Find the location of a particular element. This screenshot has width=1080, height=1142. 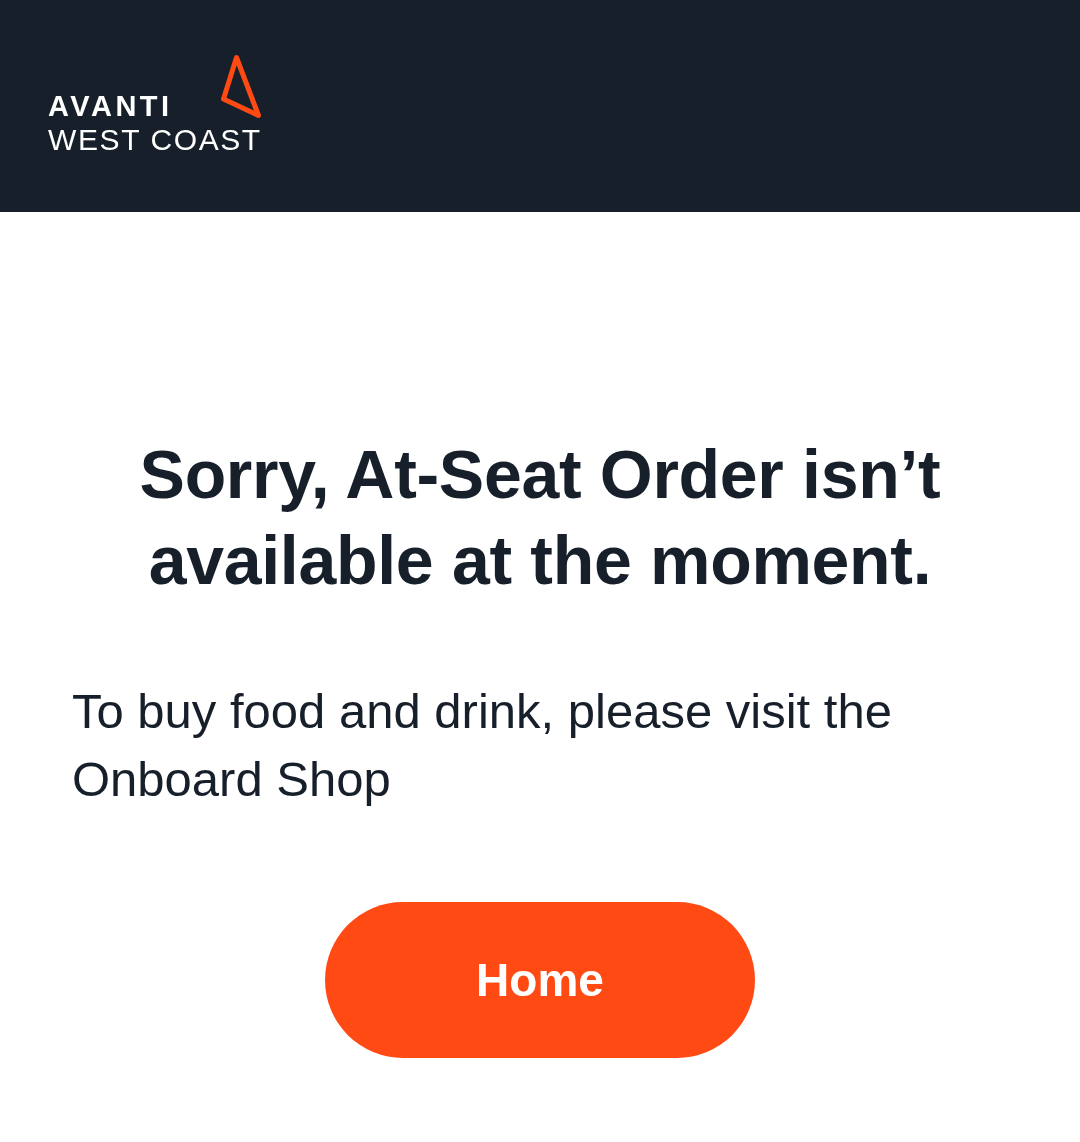

error-heading: Sorry, At-Seat Order isn’t available at the moment. is located at coordinates (540, 517).